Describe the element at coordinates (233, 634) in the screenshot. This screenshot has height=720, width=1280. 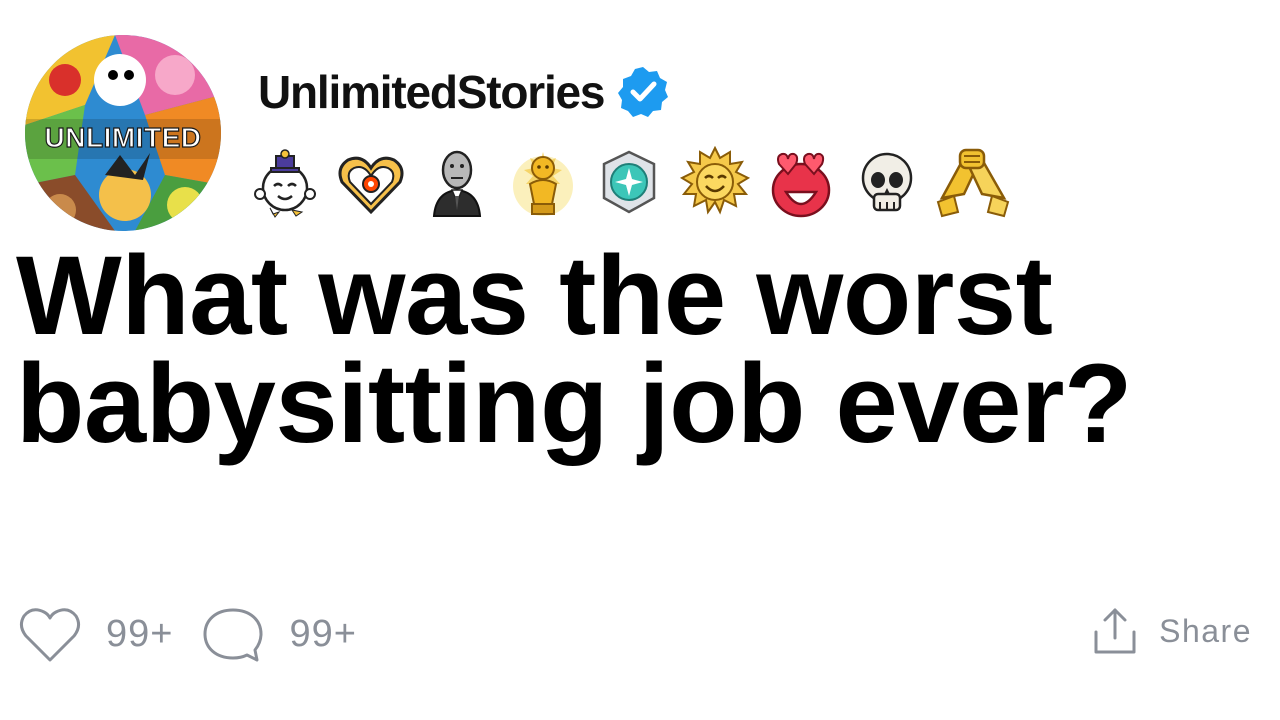
I see `comment-icon` at that location.